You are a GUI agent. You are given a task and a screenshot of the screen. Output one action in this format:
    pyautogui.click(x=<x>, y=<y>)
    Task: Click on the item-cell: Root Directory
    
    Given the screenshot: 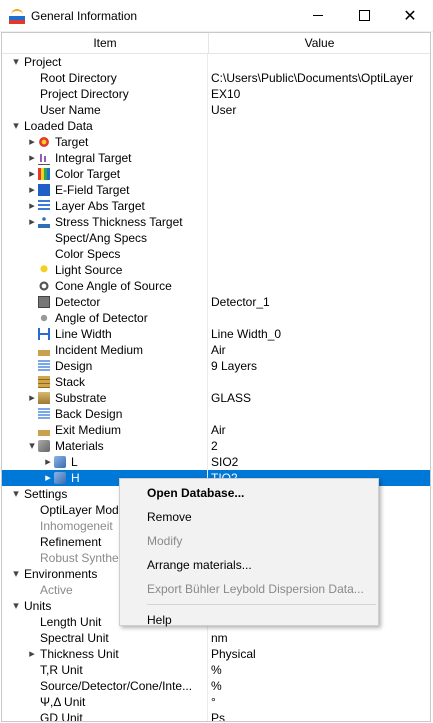 What is the action you would take?
    pyautogui.click(x=105, y=78)
    